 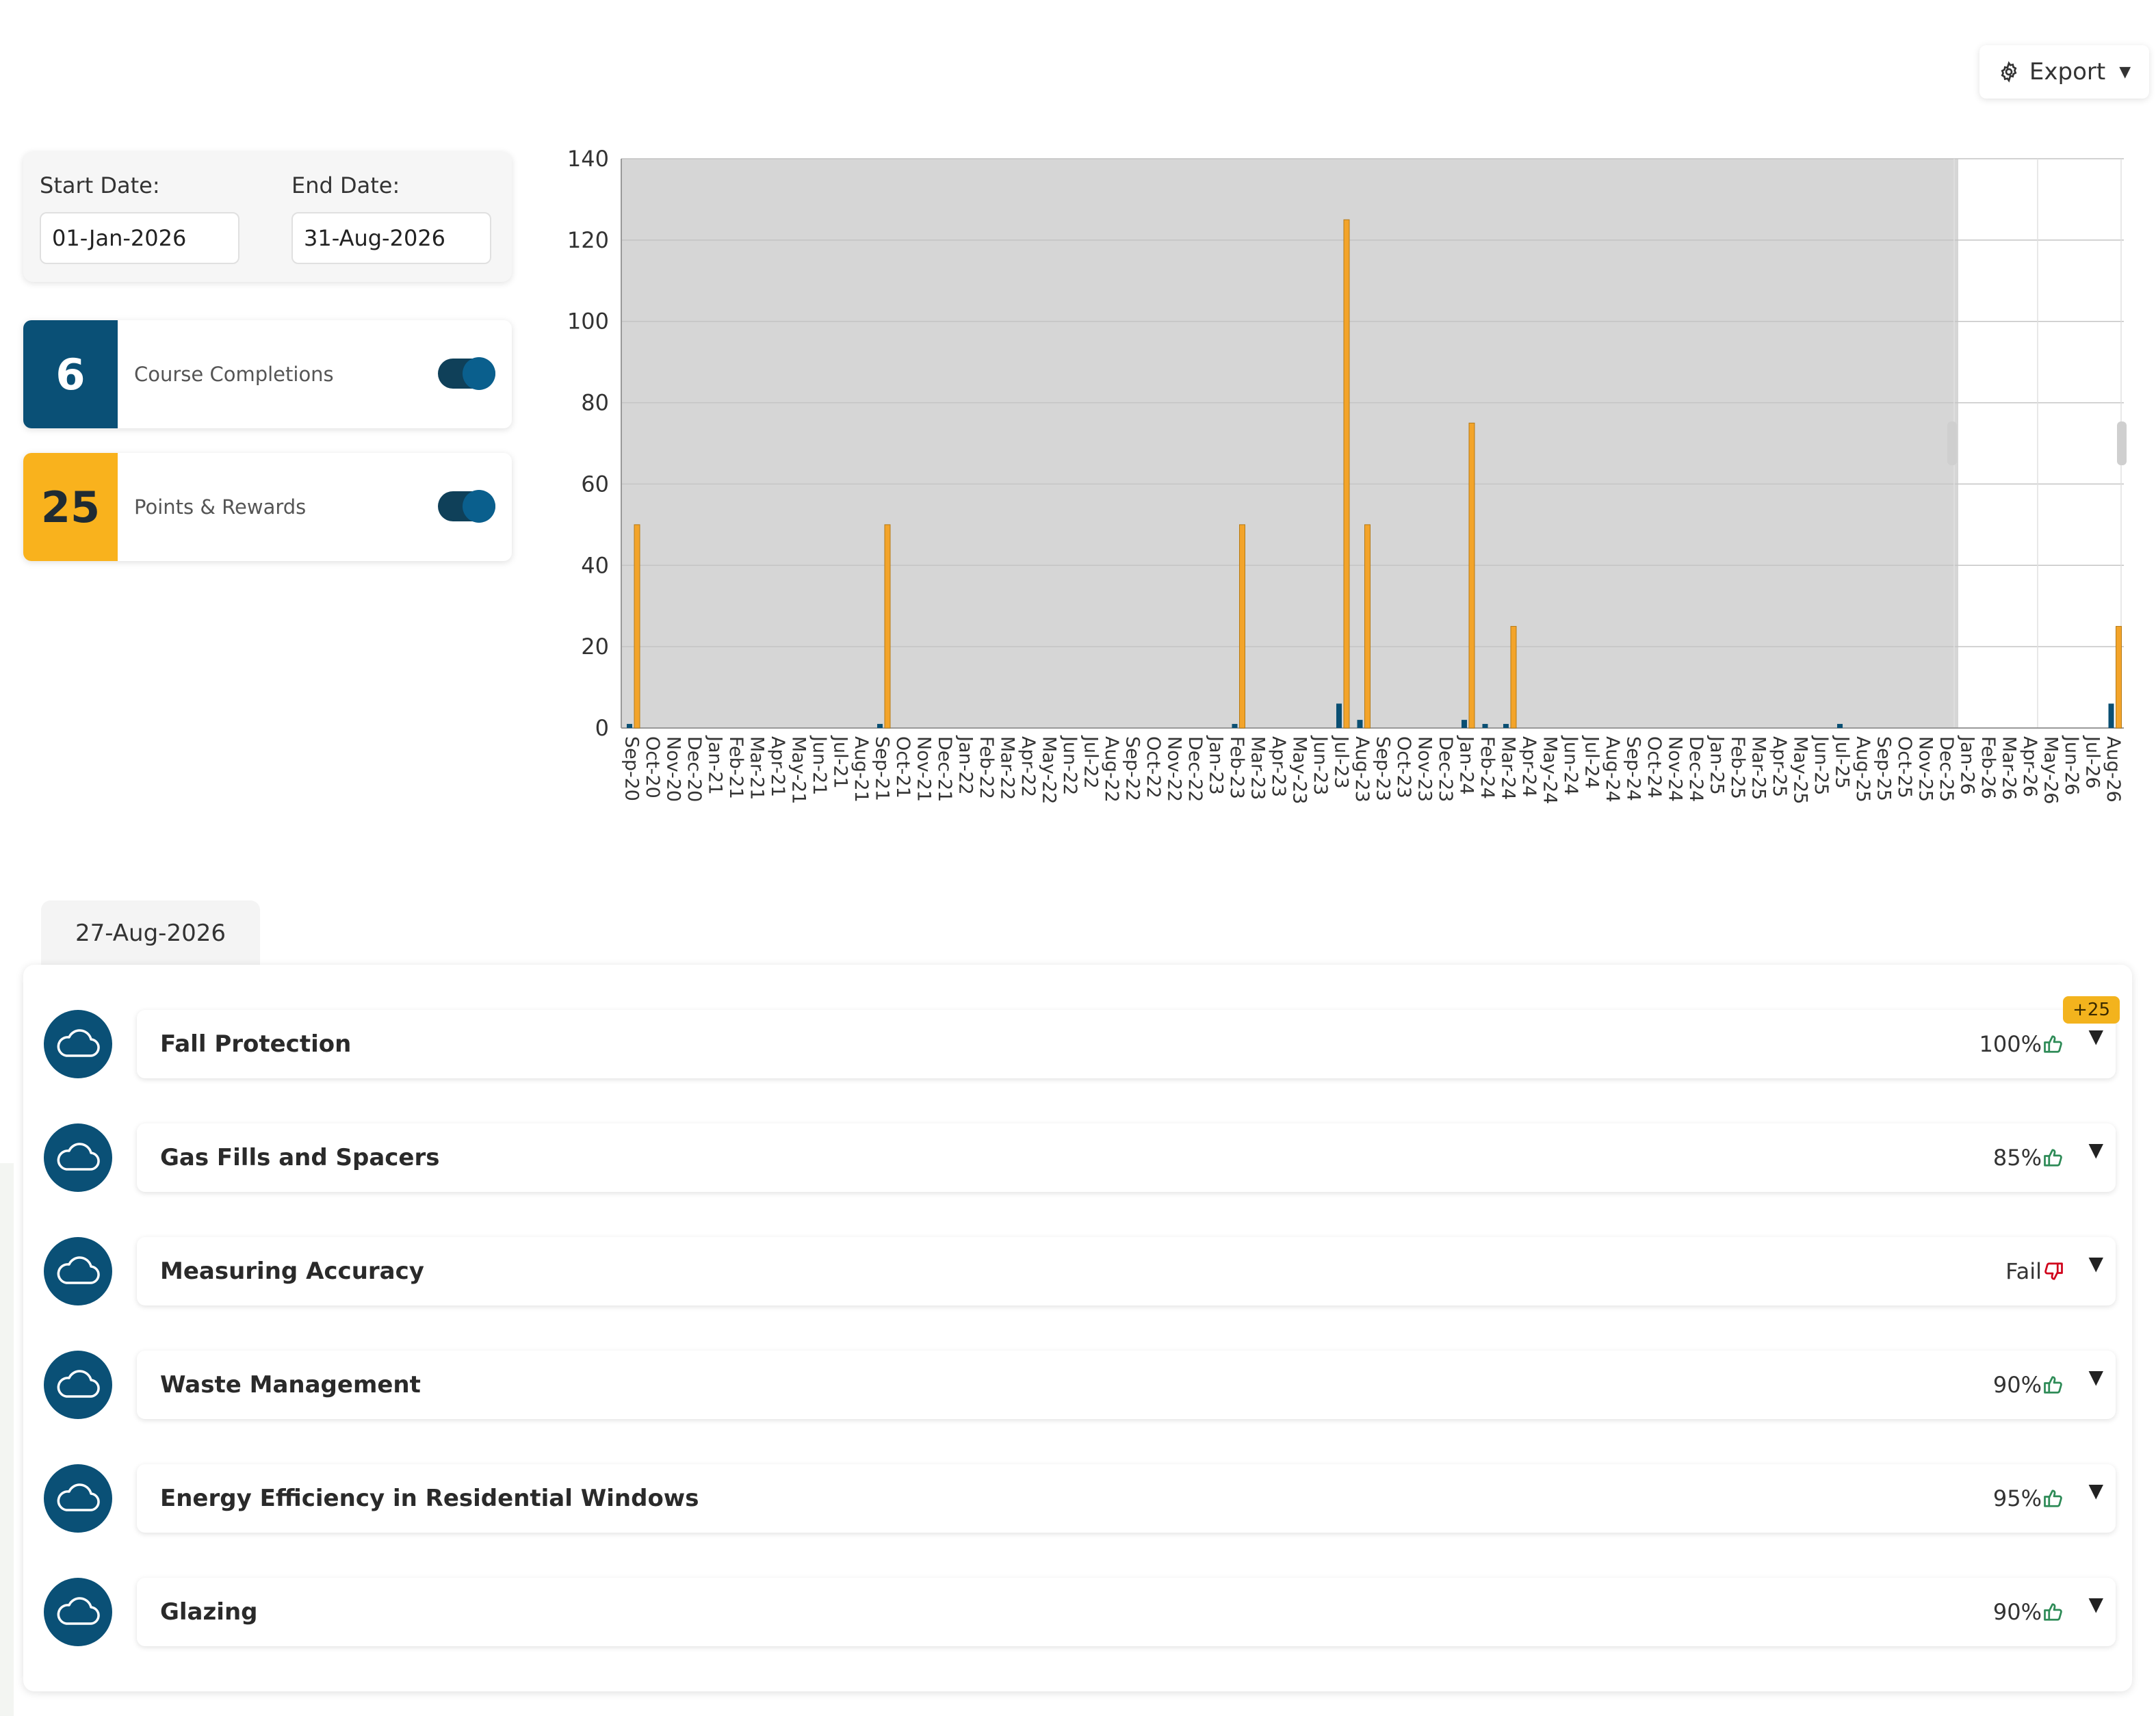 What do you see at coordinates (2017, 1158) in the screenshot?
I see `course-score: 85%` at bounding box center [2017, 1158].